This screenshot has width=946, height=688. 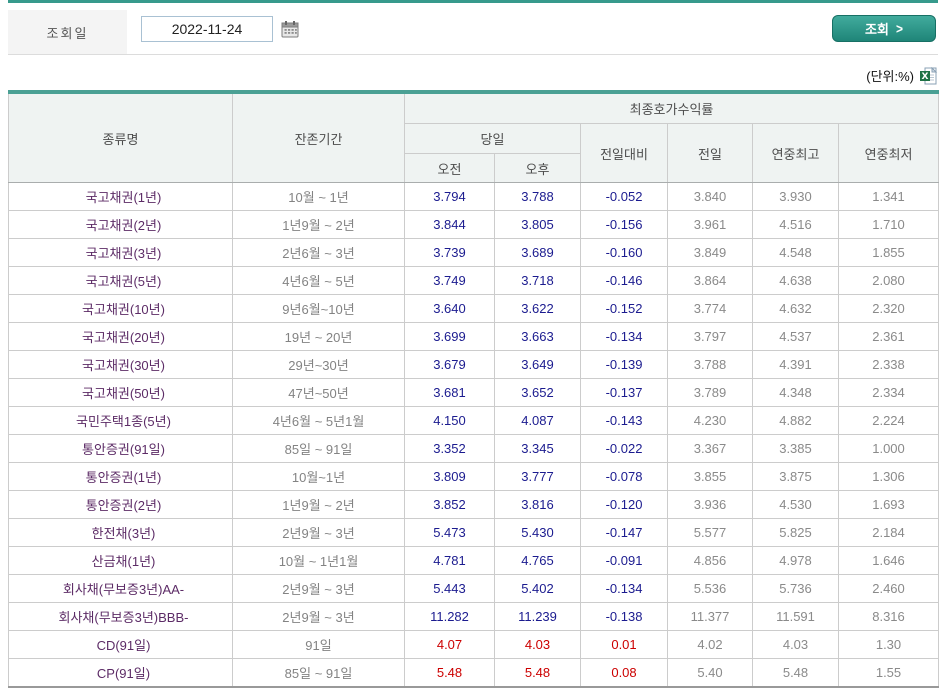 I want to click on date-input, so click(x=207, y=28).